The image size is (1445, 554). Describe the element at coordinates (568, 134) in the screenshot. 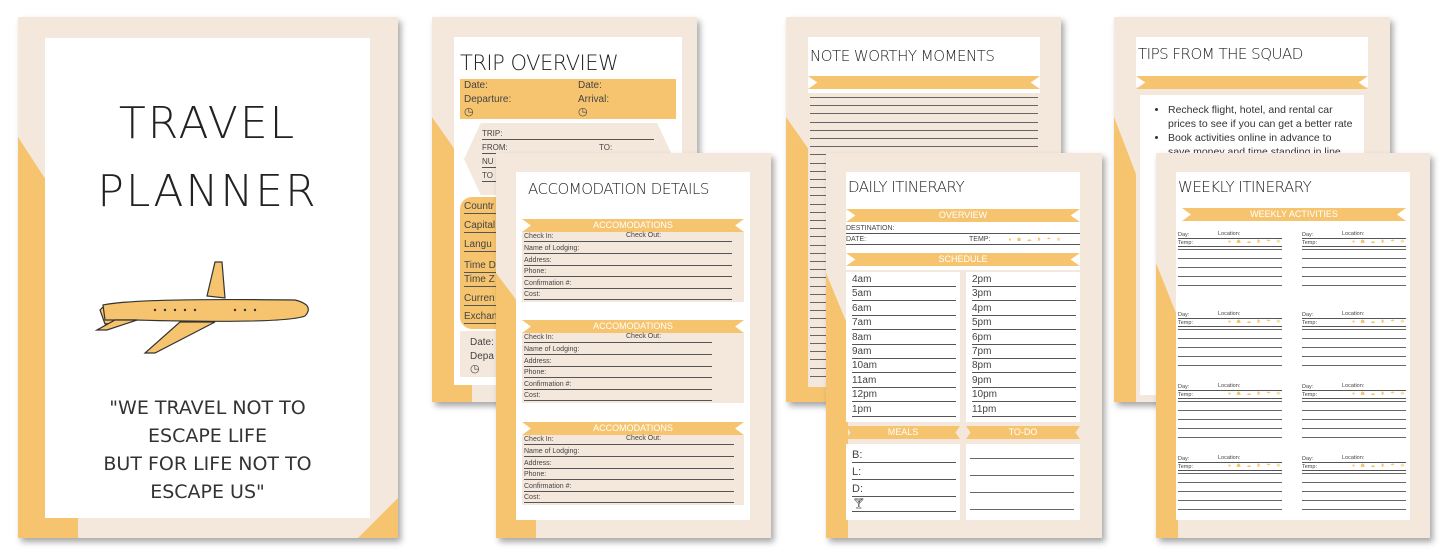

I see `trip-field: TRIP:` at that location.